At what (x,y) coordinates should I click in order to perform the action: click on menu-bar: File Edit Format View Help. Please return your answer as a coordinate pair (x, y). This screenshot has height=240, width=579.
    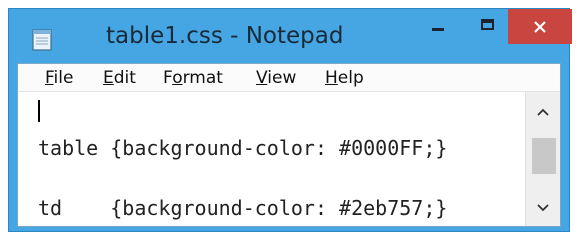
    Looking at the image, I should click on (289, 78).